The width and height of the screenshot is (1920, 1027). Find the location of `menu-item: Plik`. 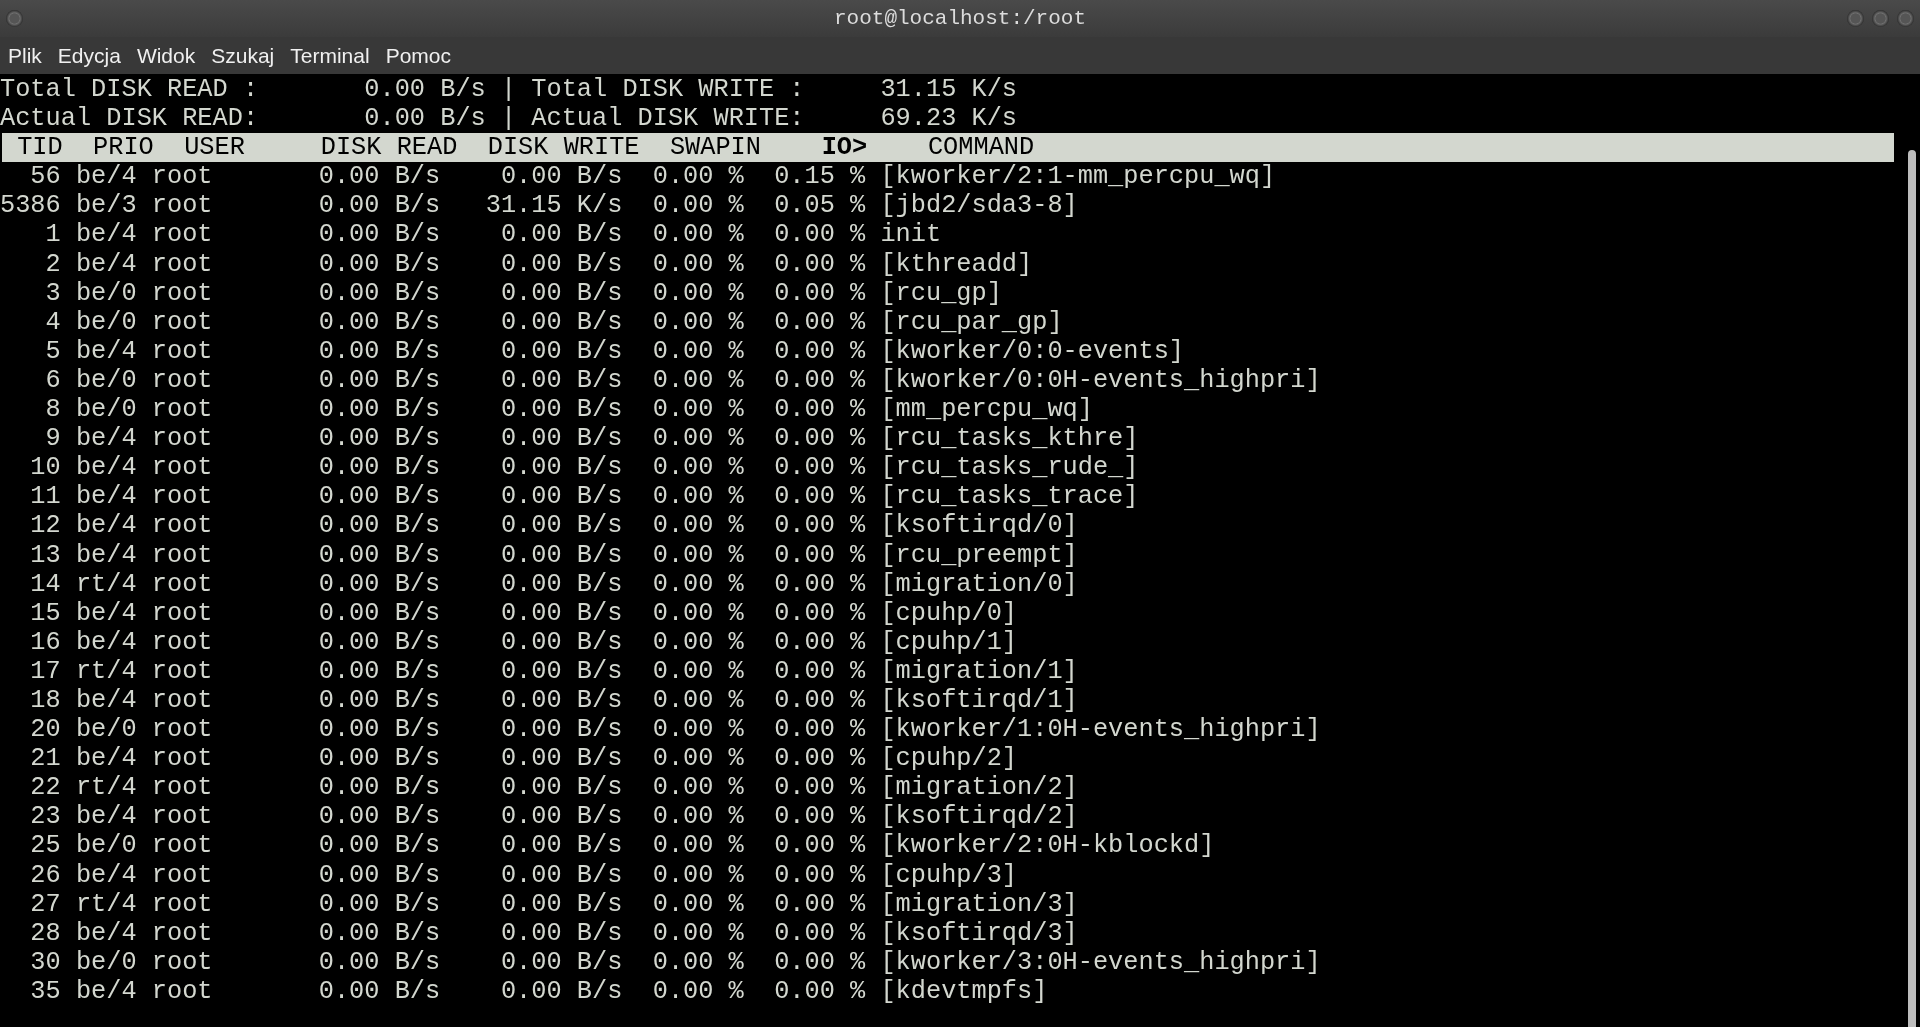

menu-item: Plik is located at coordinates (25, 55).